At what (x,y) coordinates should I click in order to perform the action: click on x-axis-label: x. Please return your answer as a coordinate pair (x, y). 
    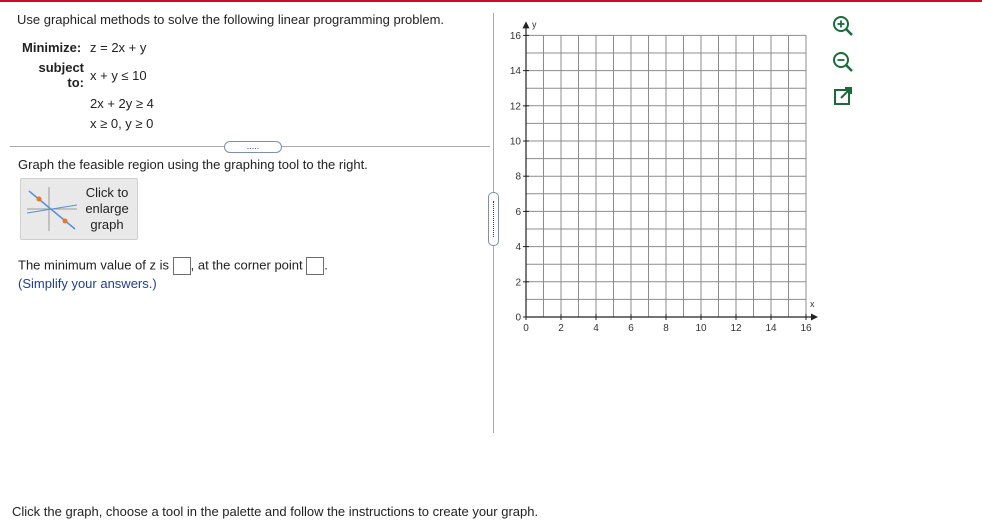
    Looking at the image, I should click on (812, 304).